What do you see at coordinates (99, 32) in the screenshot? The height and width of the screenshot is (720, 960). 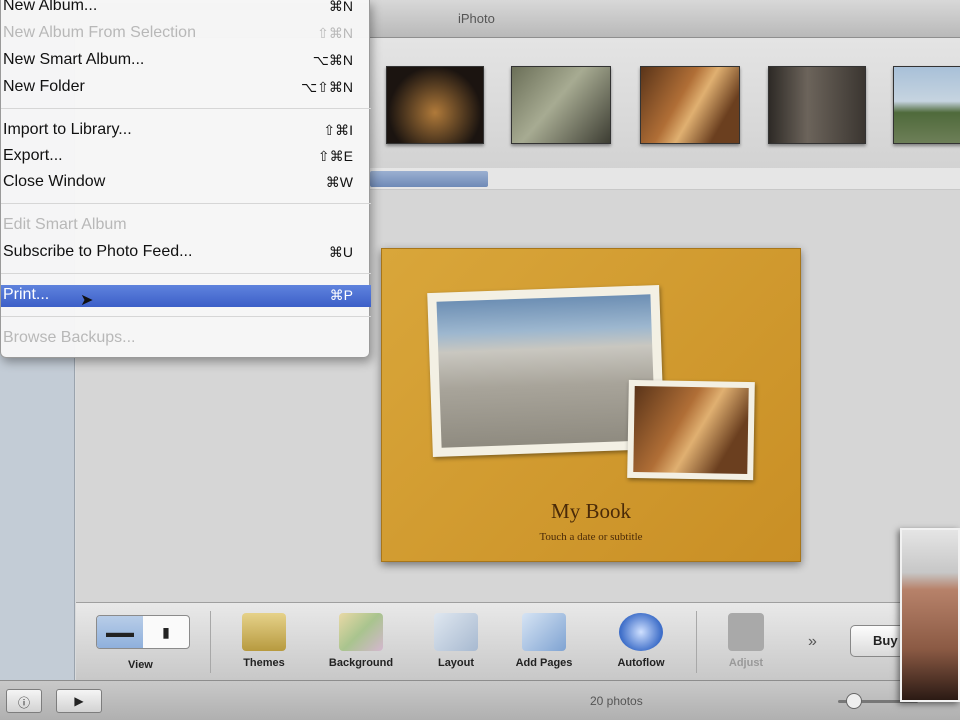 I see `menu-item-label: New Album From Selection` at bounding box center [99, 32].